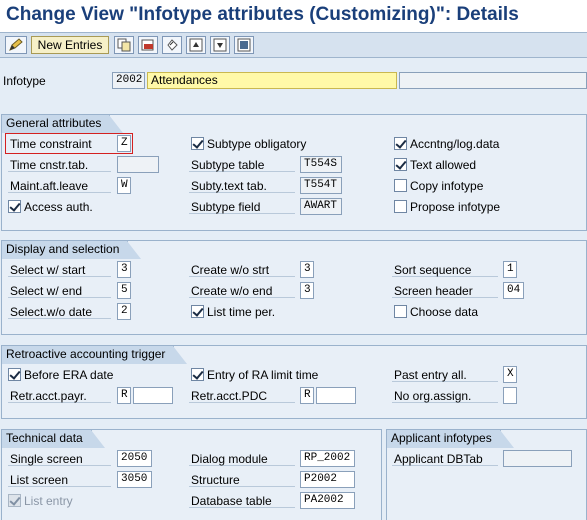  Describe the element at coordinates (197, 374) in the screenshot. I see `entry-ra-limit-checkbox` at that location.